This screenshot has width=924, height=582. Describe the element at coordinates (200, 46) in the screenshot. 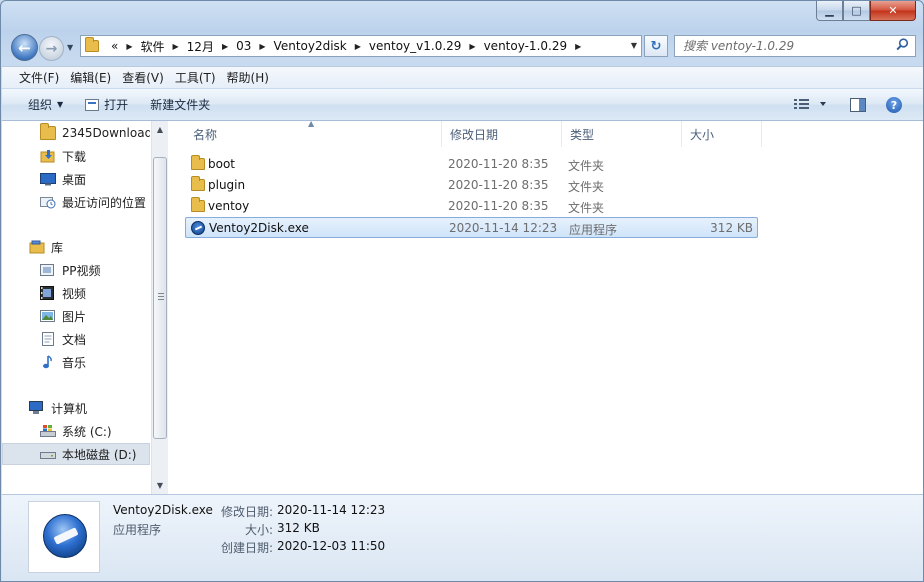

I see `breadcrumb-item: 12月` at that location.